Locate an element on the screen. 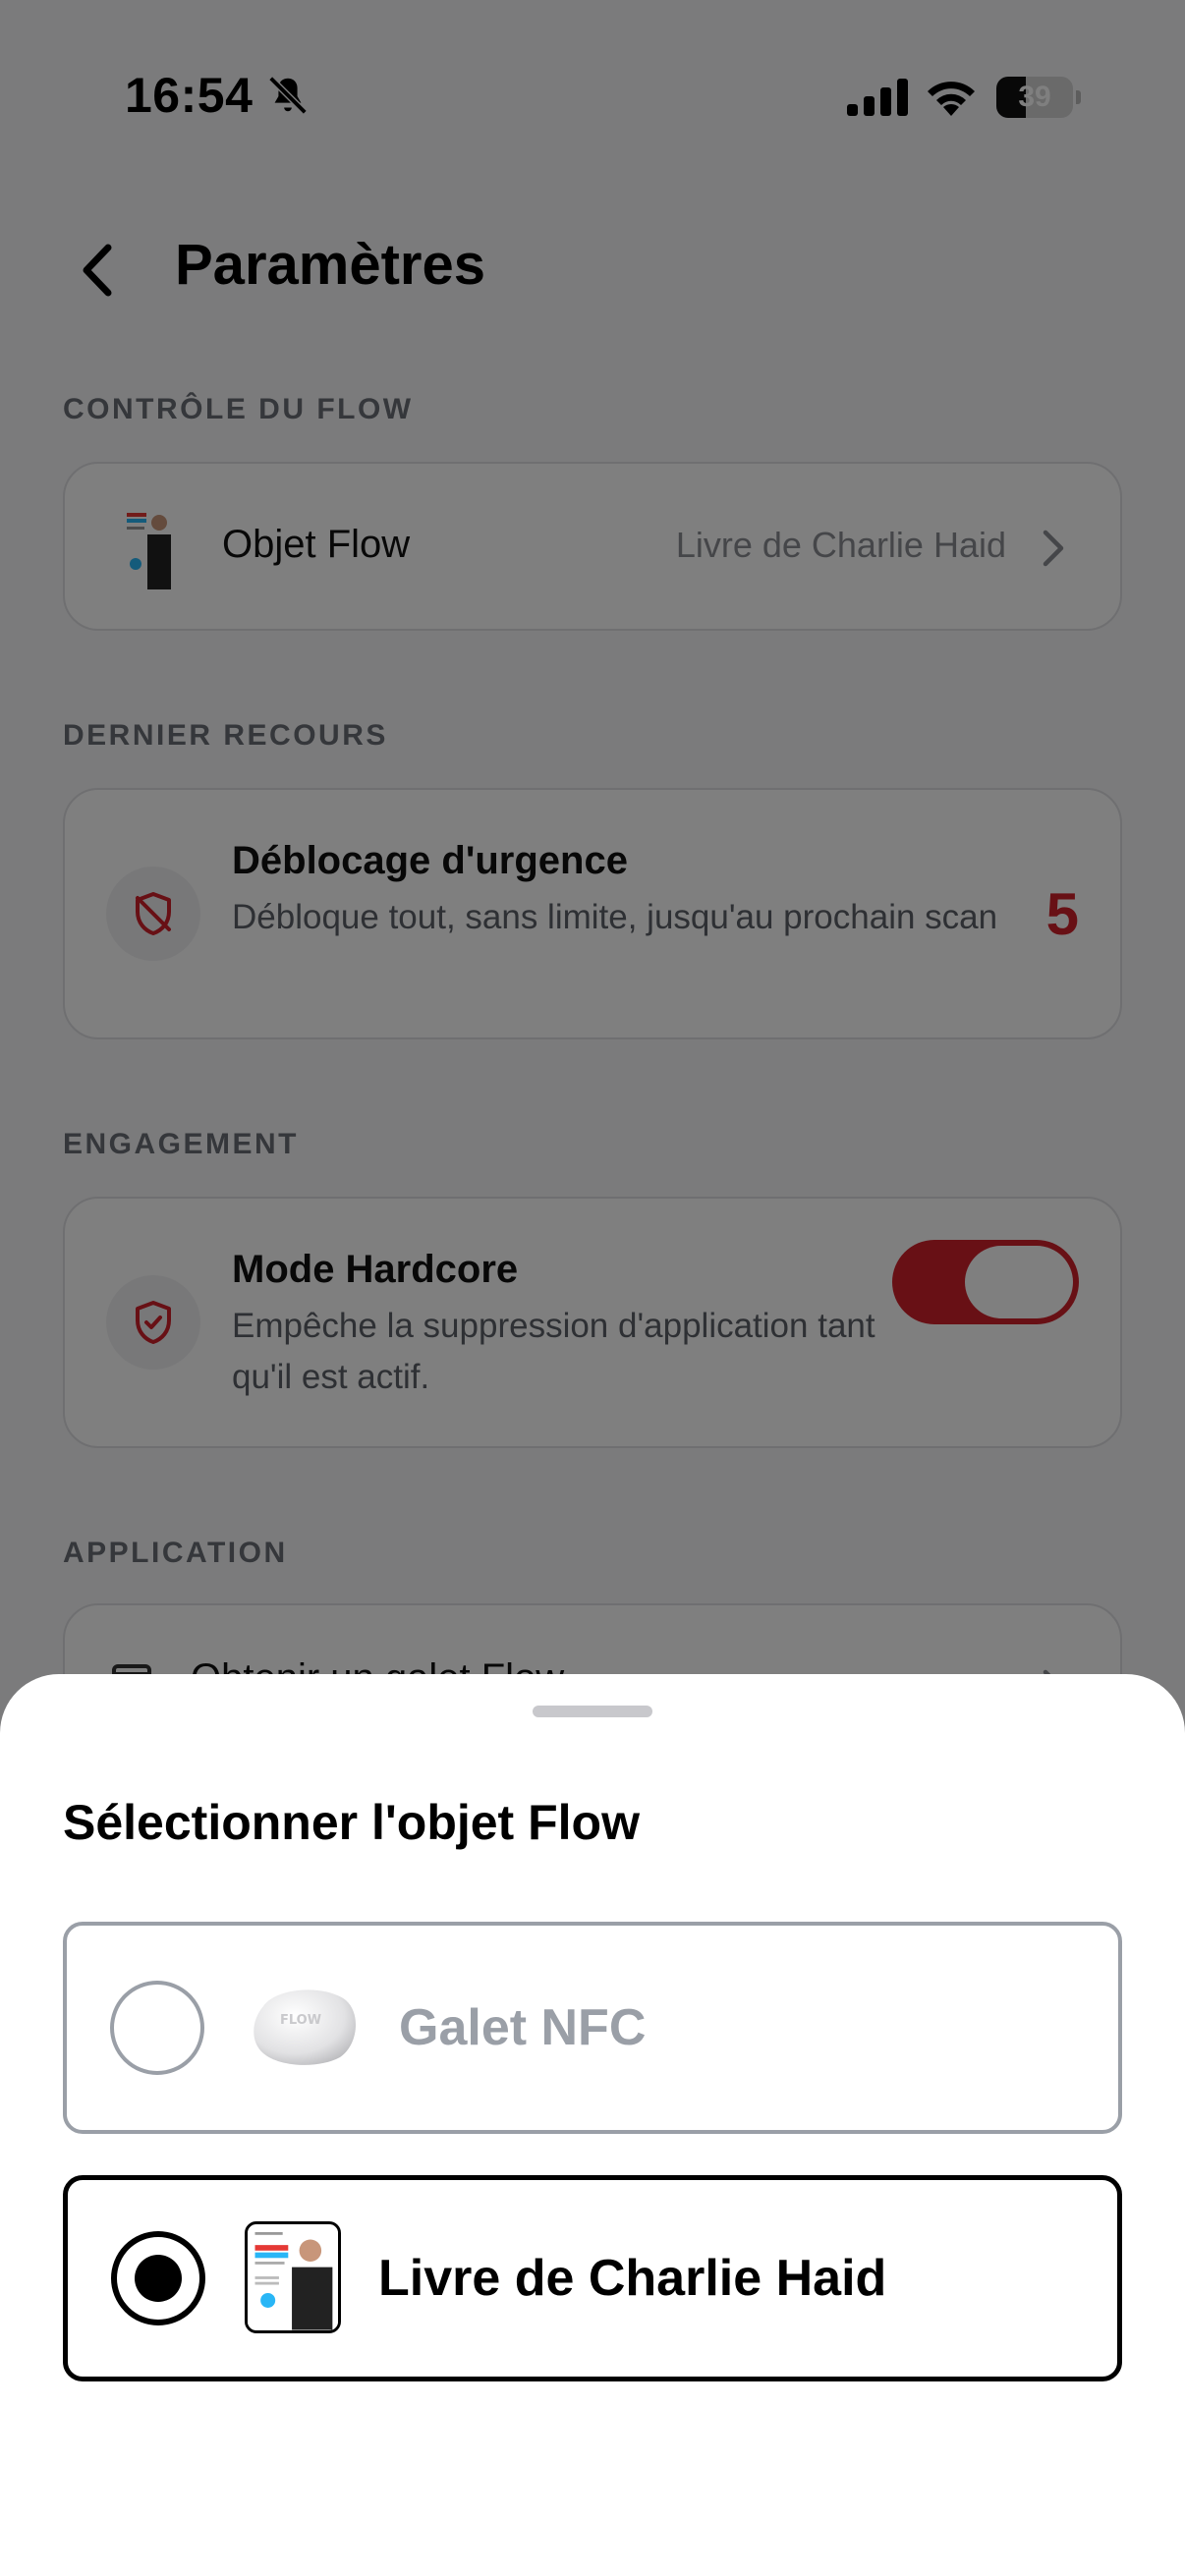  radio-selected is located at coordinates (158, 2278).